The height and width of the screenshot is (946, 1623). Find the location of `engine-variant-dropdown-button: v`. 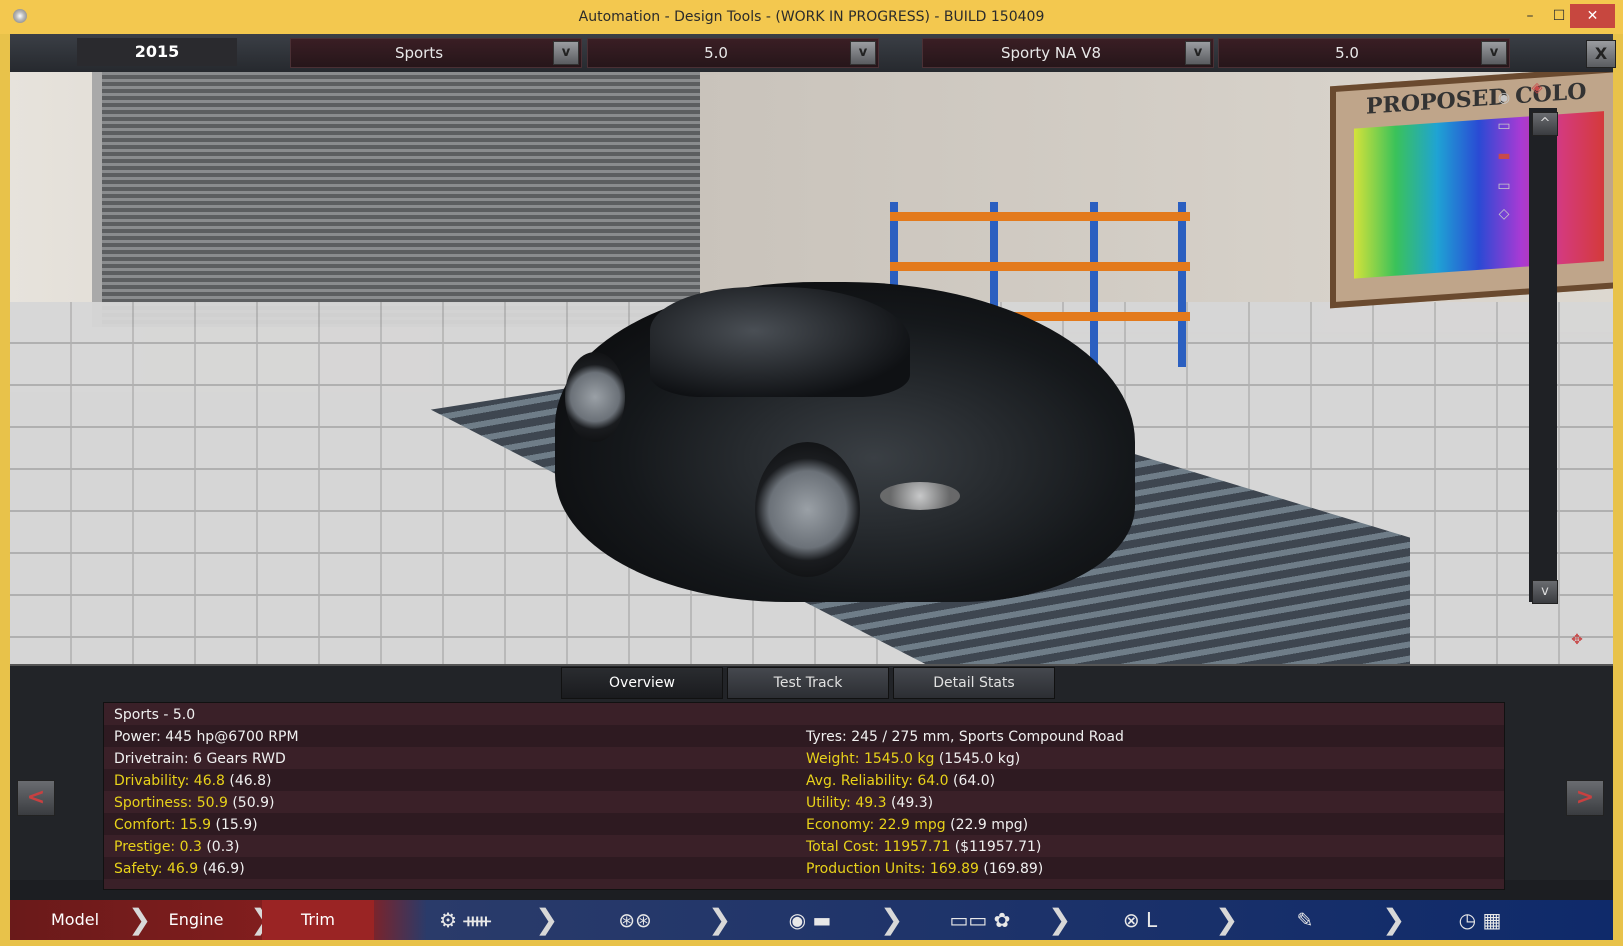

engine-variant-dropdown-button: v is located at coordinates (1494, 53).